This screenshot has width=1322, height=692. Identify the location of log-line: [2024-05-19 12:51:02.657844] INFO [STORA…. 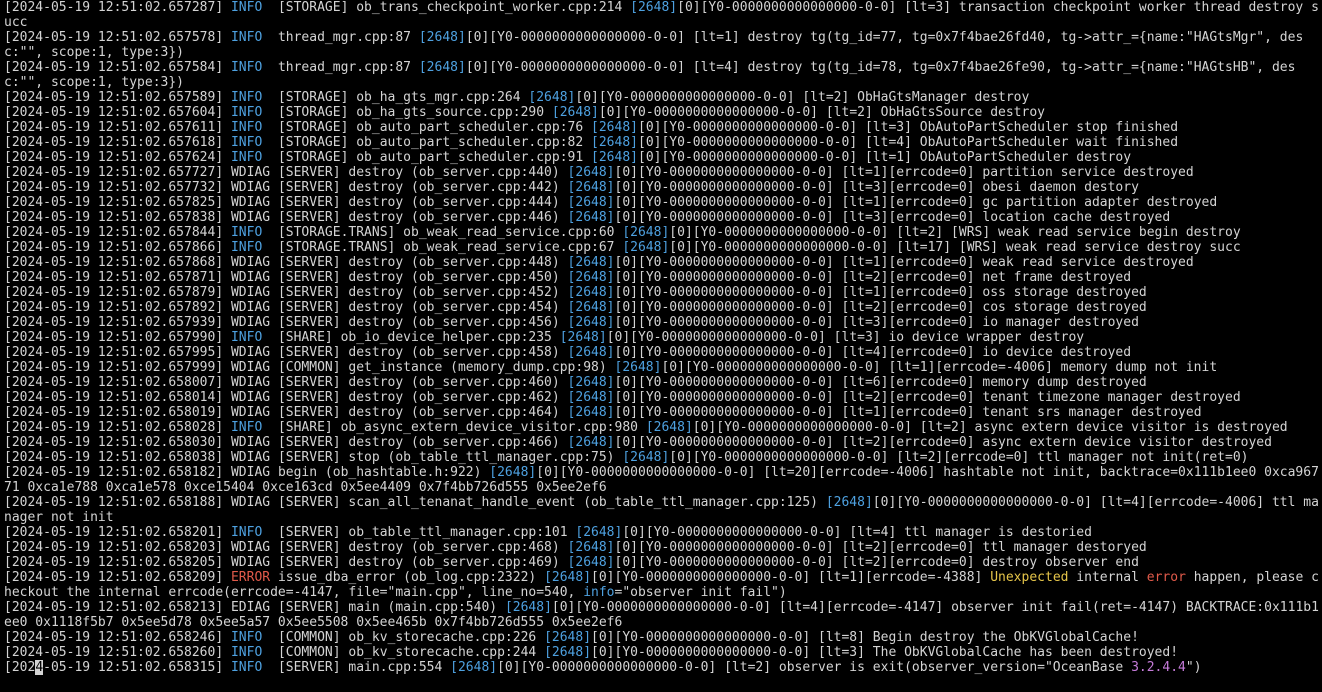
(663, 232).